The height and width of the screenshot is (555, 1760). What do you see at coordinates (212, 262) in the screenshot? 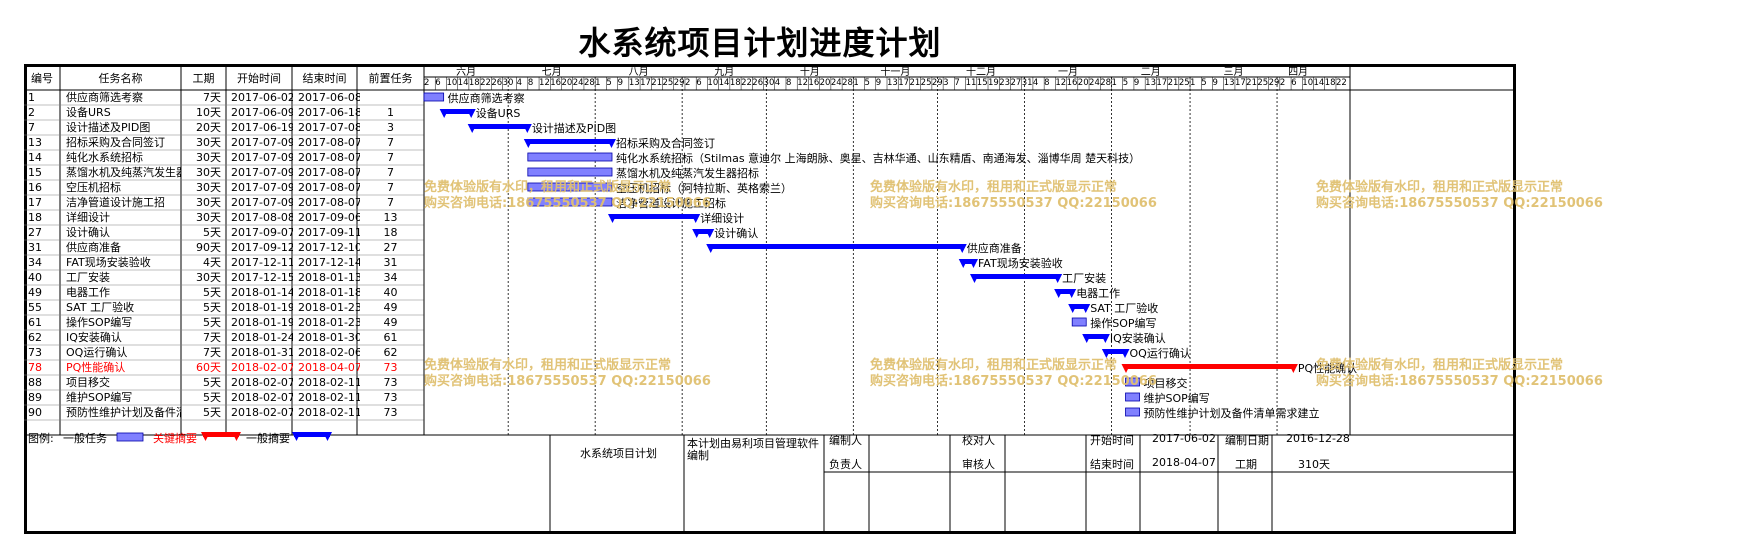
I see `task-duration: 4天` at bounding box center [212, 262].